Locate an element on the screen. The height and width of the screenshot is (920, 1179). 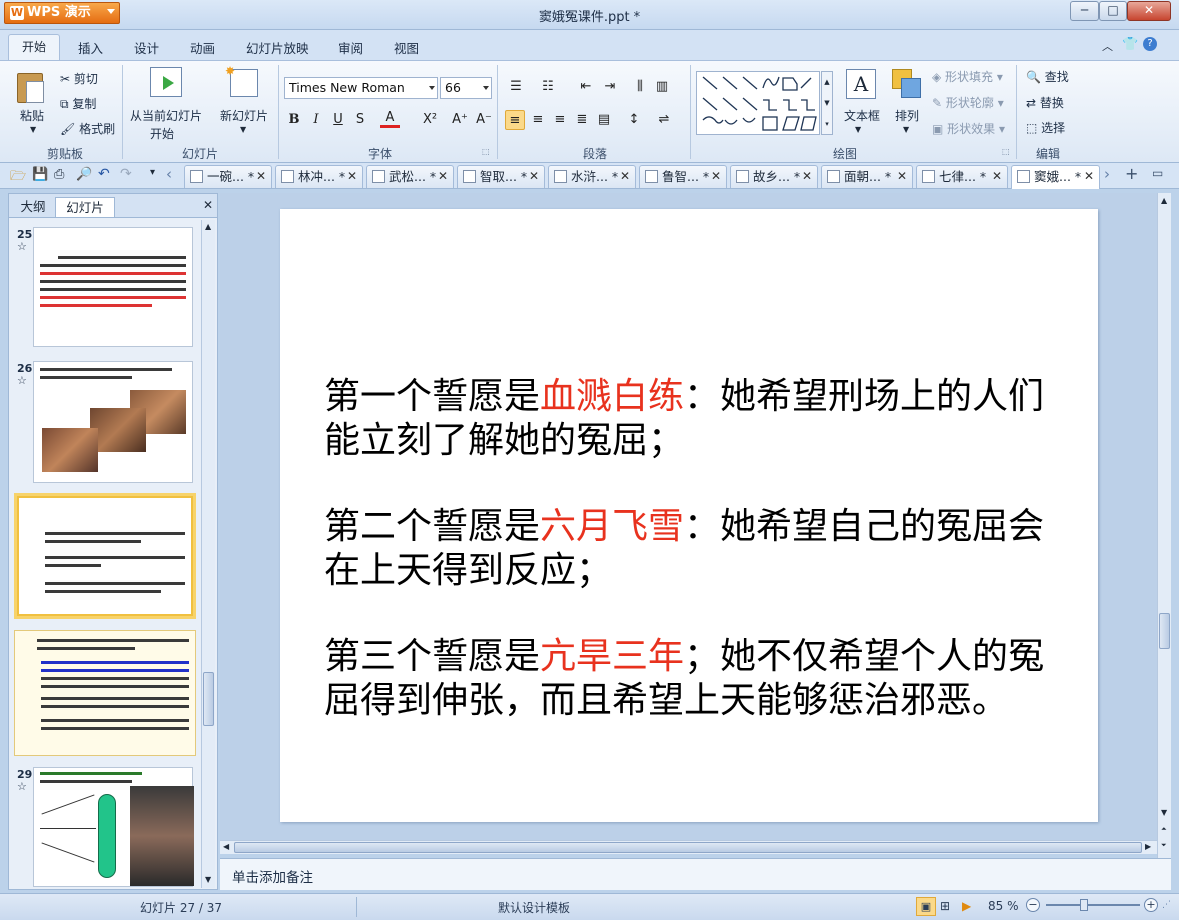
tab-outline: 大纲 is located at coordinates (33, 207).